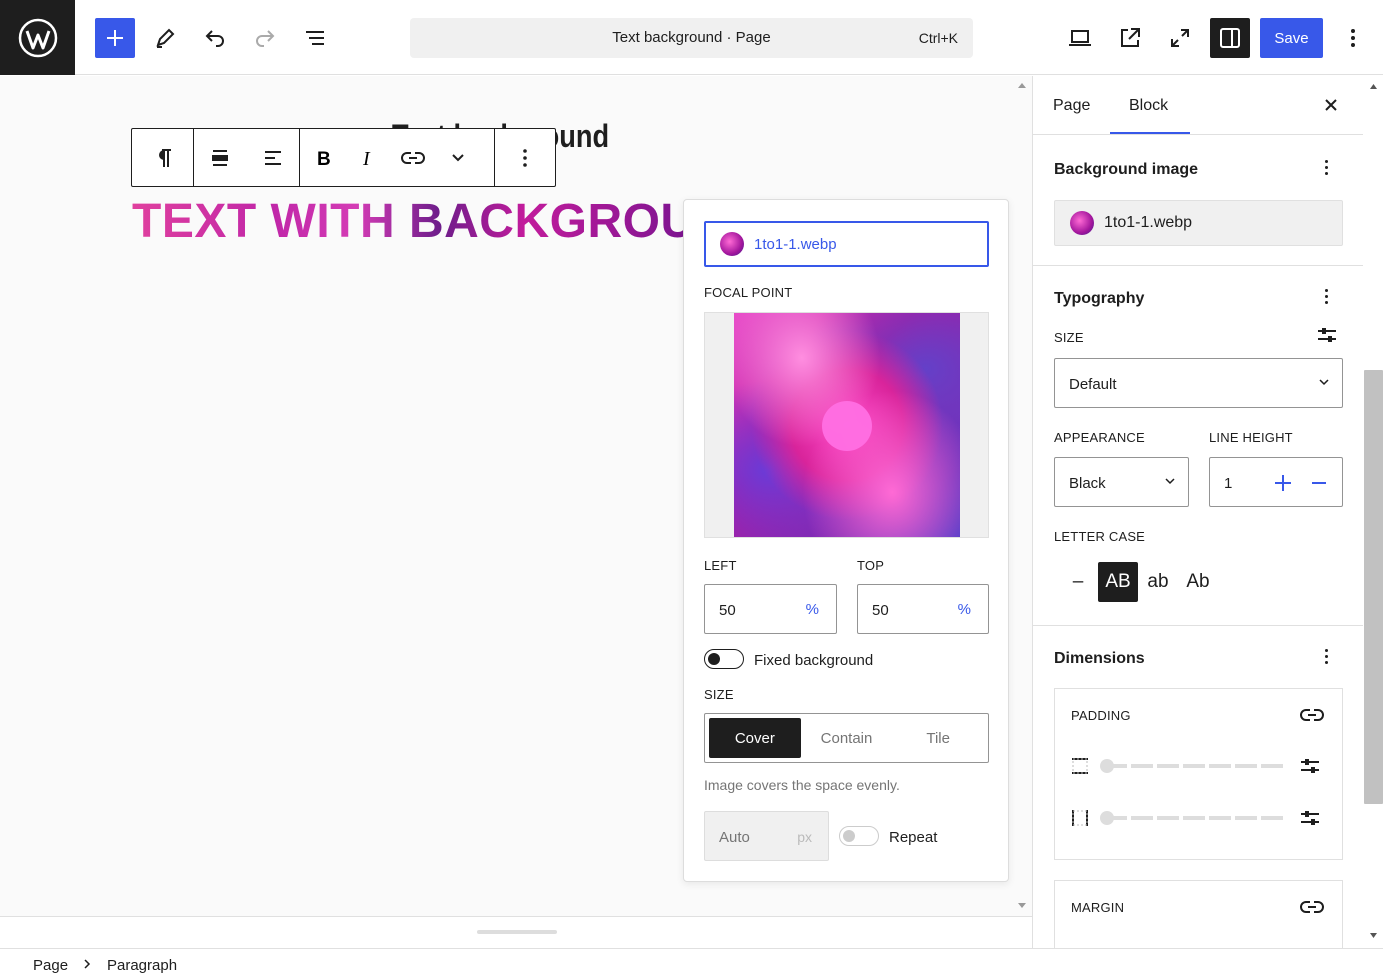  Describe the element at coordinates (724, 659) in the screenshot. I see `fixed-background-toggle` at that location.